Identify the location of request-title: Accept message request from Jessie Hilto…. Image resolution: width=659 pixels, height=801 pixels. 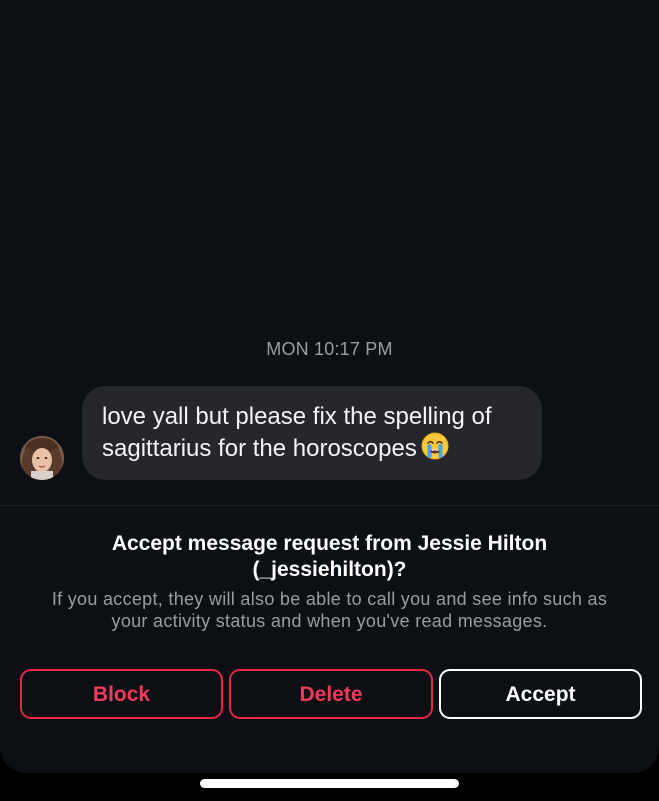
(329, 557).